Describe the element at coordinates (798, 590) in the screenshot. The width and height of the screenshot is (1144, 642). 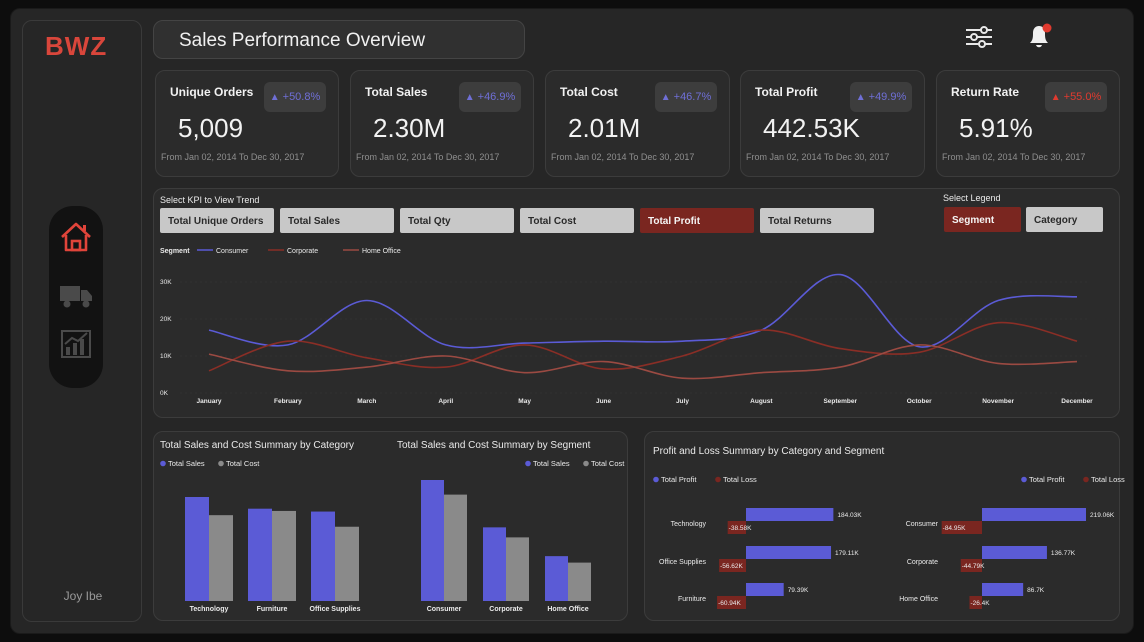
I see `profit-value-label: 79.39K` at that location.